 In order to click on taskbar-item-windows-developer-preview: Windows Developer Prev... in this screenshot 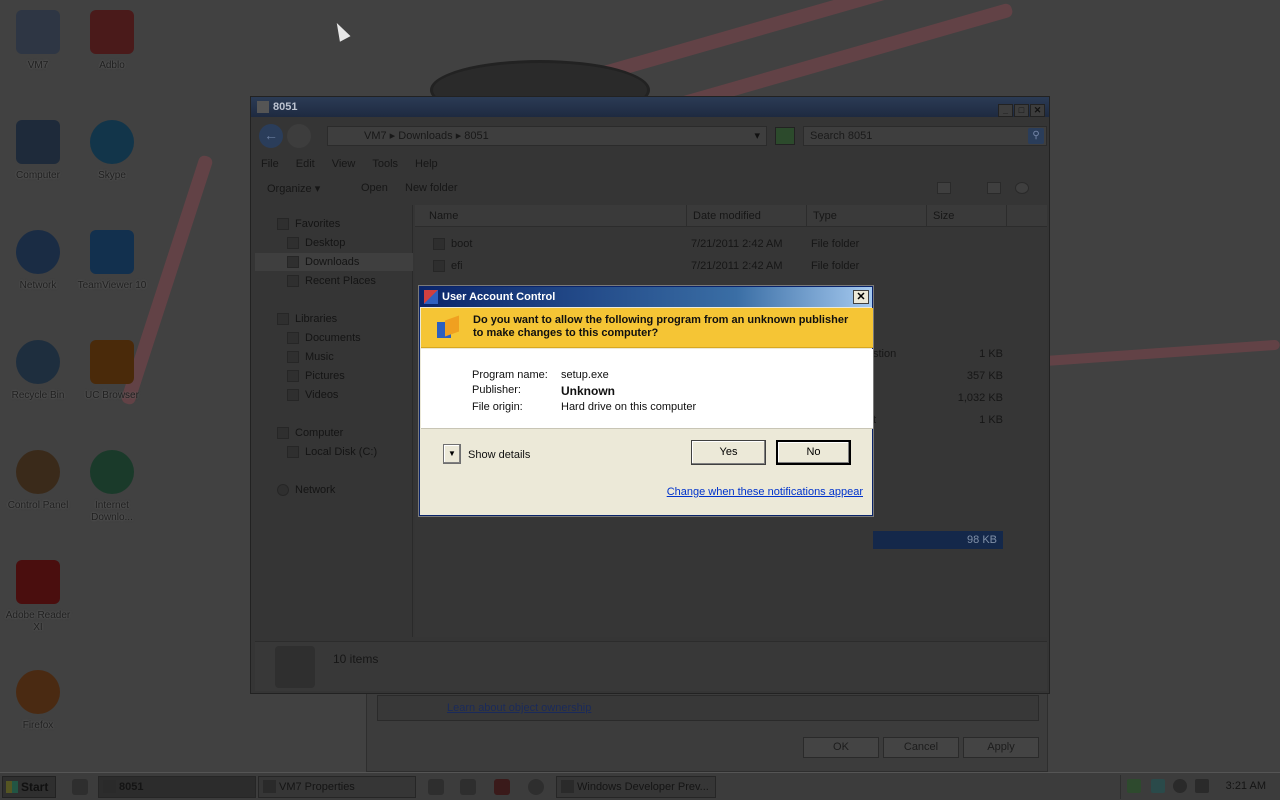, I will do `click(636, 787)`.